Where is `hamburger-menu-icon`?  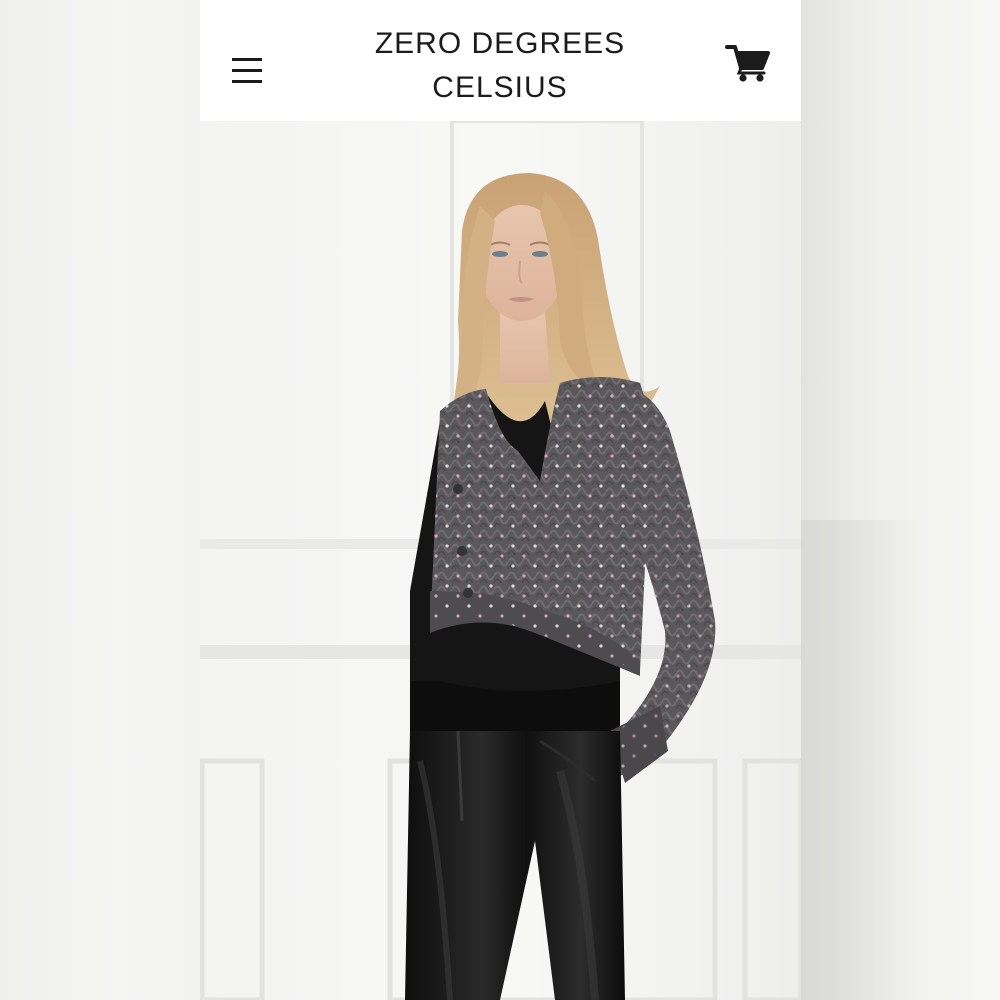
hamburger-menu-icon is located at coordinates (247, 70).